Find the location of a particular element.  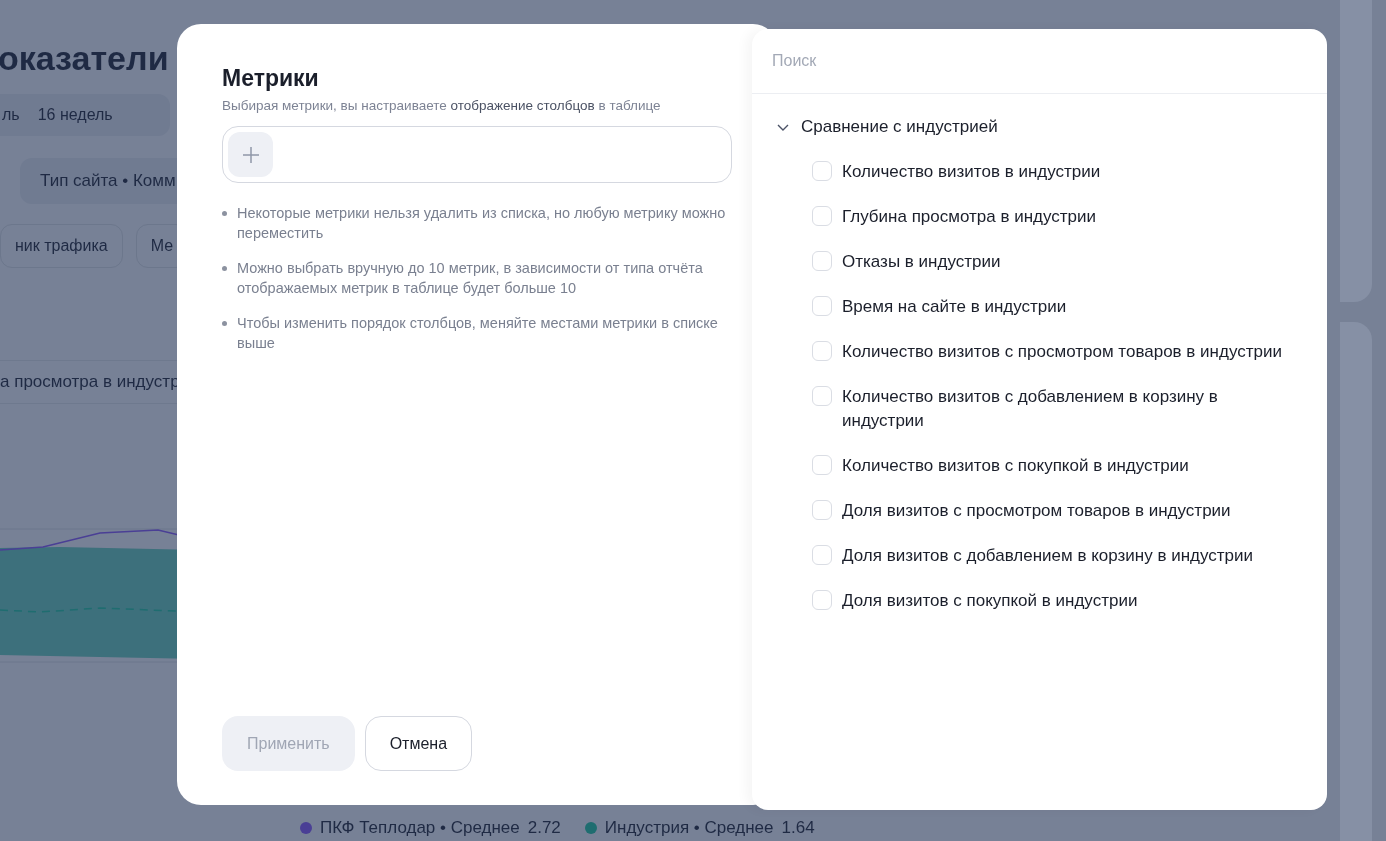

metric-label: Время на сайте в индустрии is located at coordinates (955, 307).